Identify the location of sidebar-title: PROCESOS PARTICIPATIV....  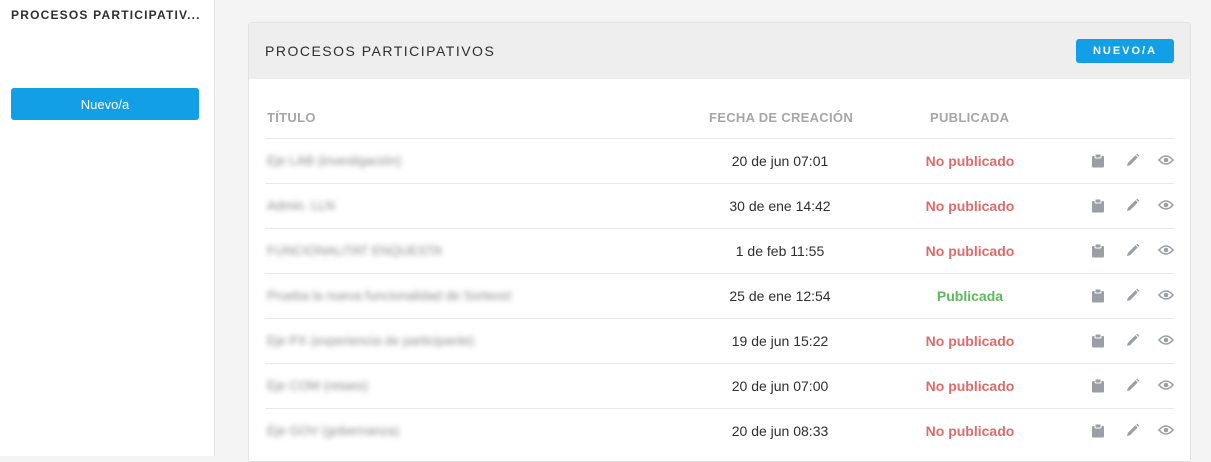
(106, 15).